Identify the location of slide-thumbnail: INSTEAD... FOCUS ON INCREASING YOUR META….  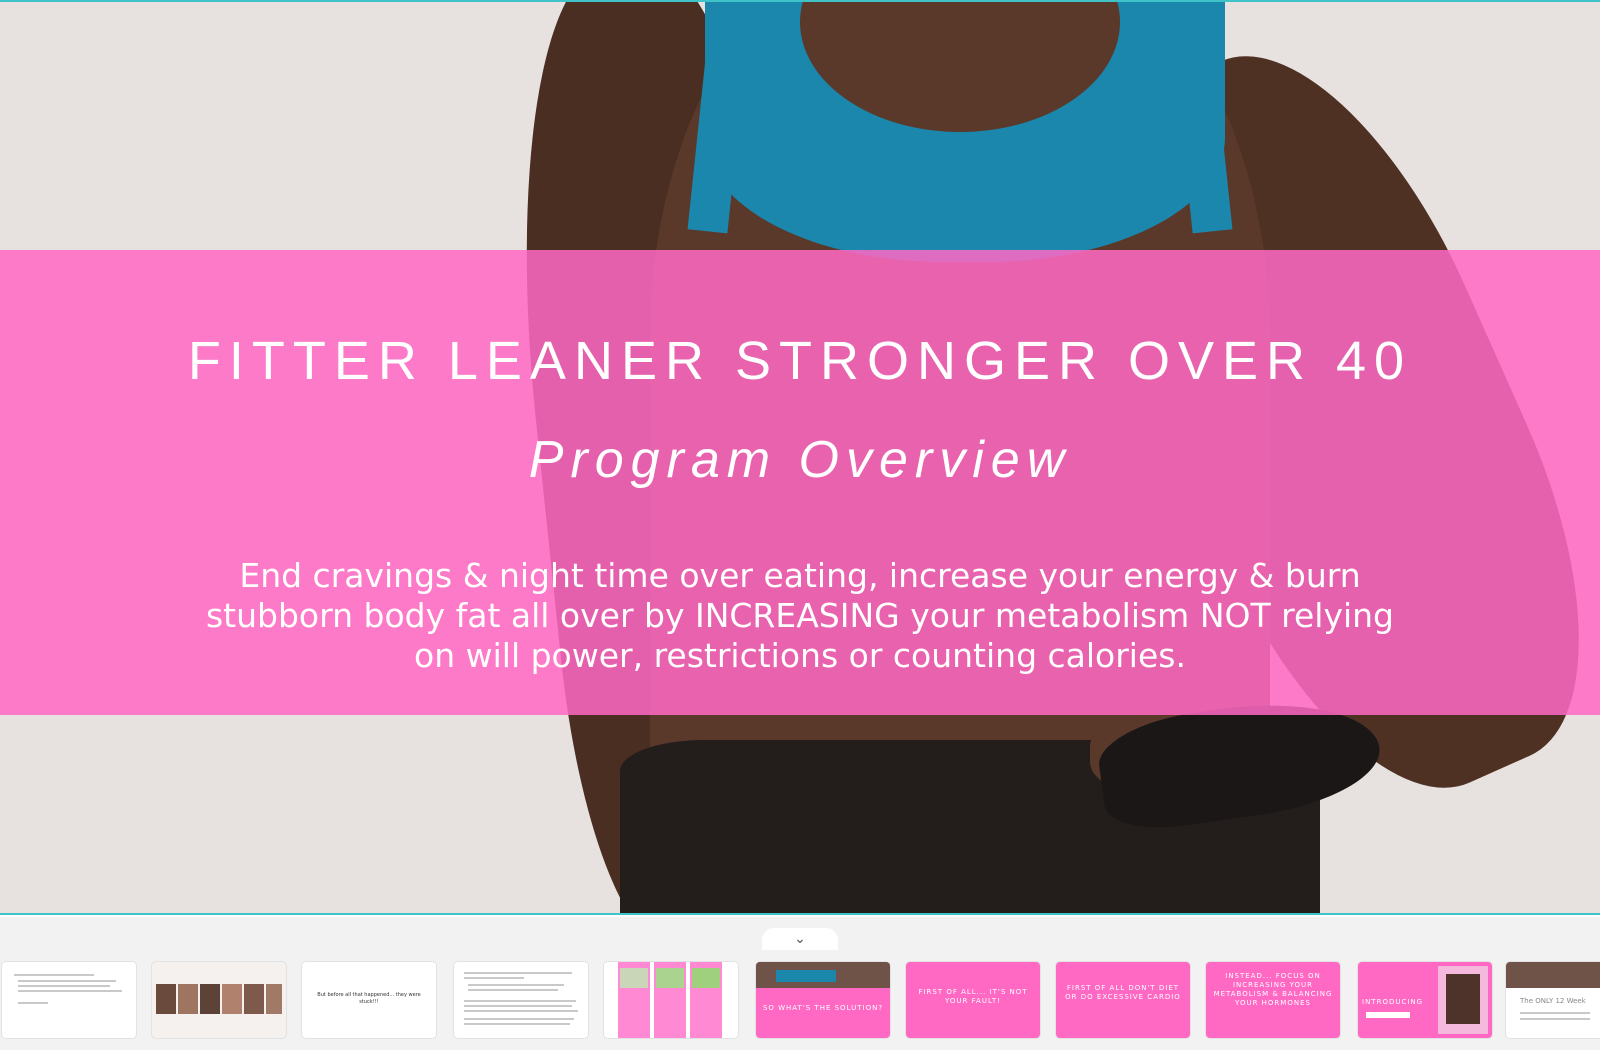
(1273, 1000).